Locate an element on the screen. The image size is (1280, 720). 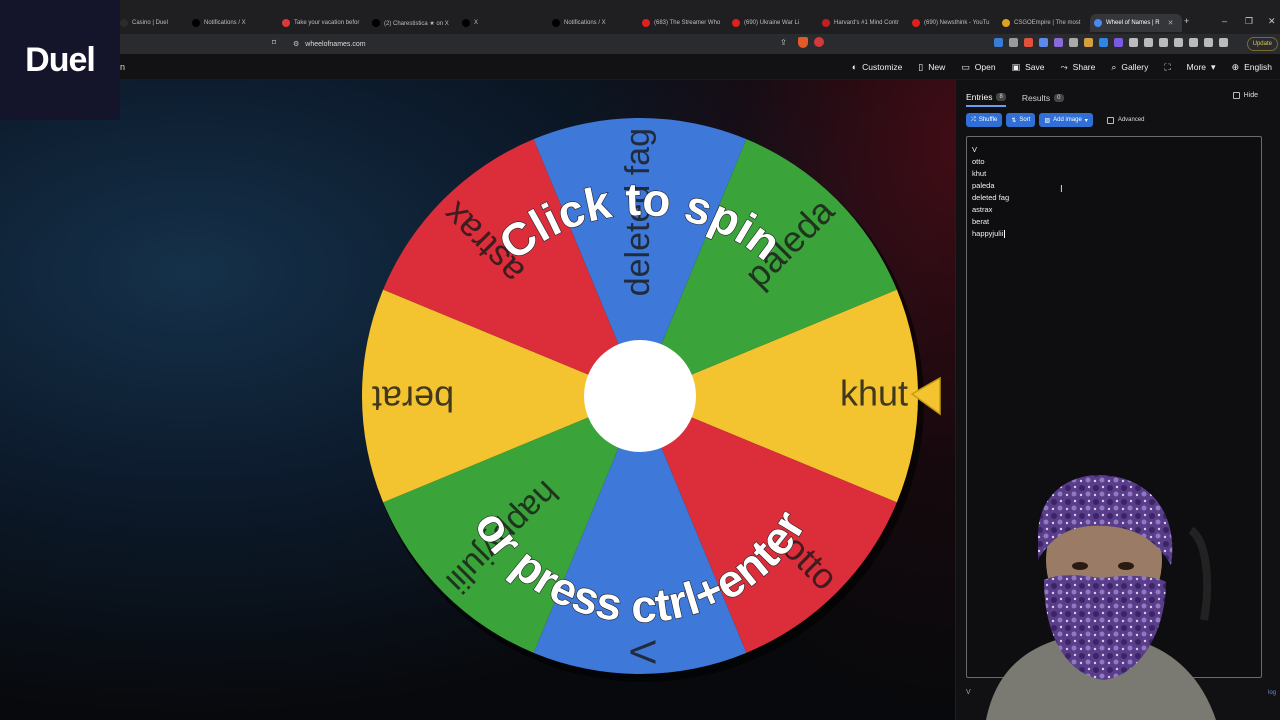
toolbar-fullscreen-button: ⛶ is located at coordinates (1167, 67).